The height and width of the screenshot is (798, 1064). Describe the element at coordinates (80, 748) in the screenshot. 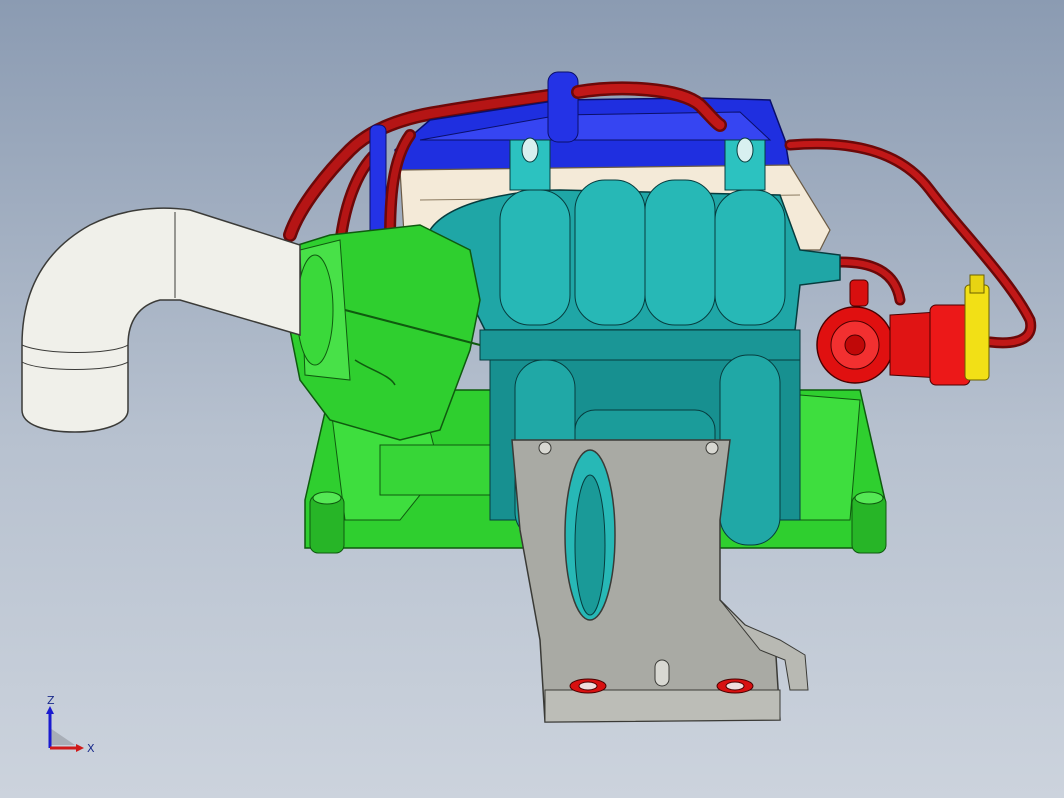

I see `x-arrow-icon` at that location.